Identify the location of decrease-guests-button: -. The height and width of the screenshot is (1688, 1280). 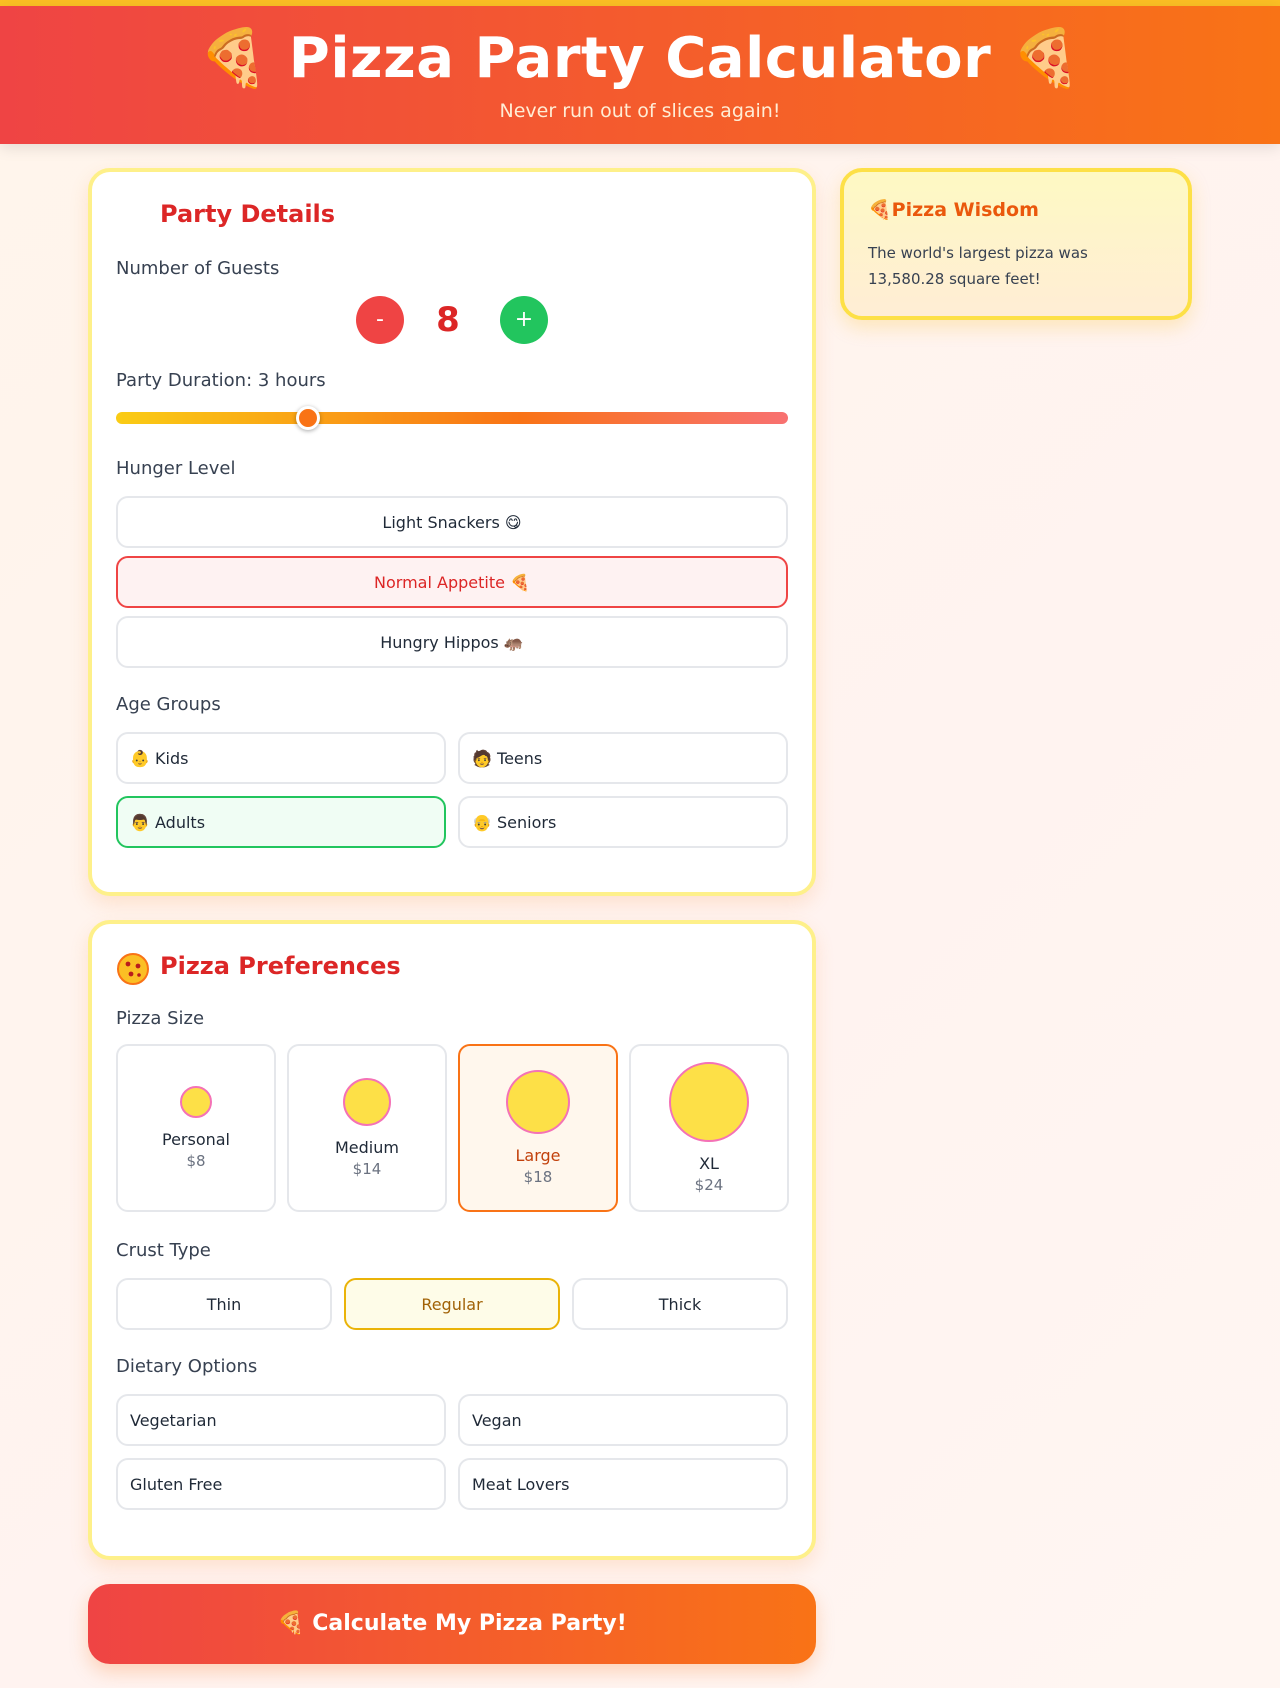
(380, 320).